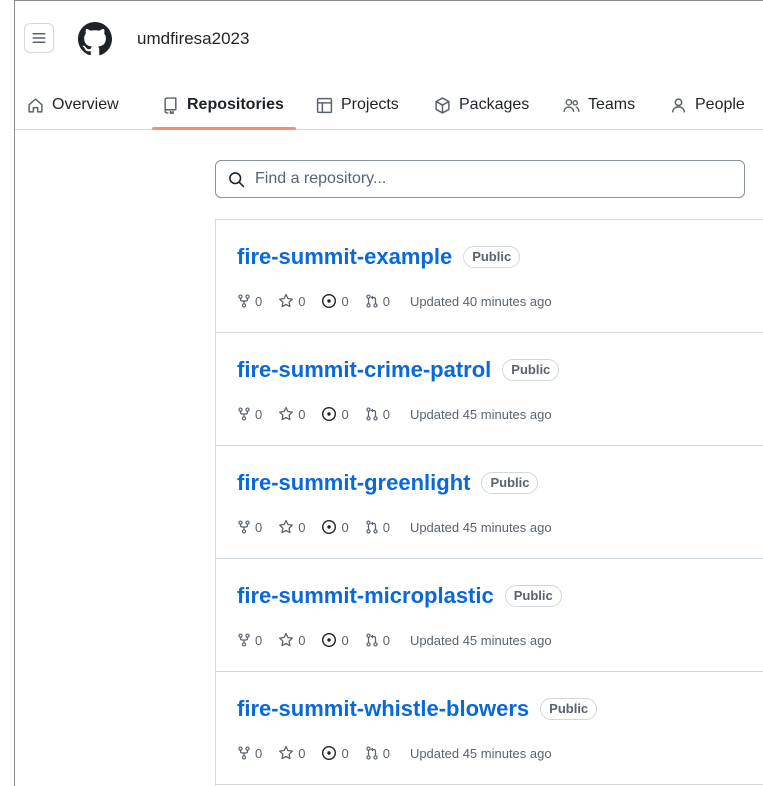 The height and width of the screenshot is (786, 763). Describe the element at coordinates (480, 301) in the screenshot. I see `updated-time: Updated 40 minutes ago` at that location.